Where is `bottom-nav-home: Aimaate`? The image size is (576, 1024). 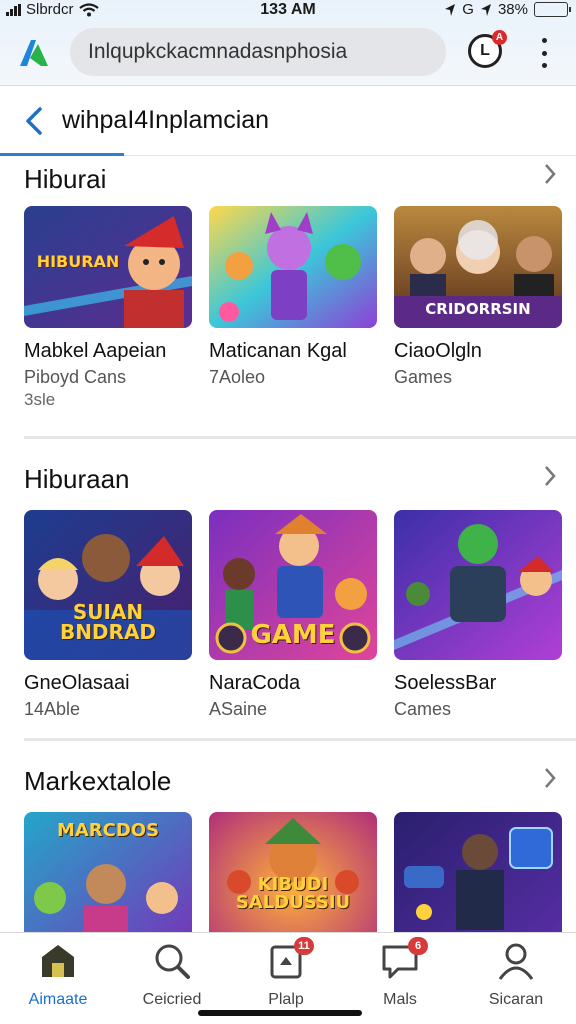
bottom-nav-home: Aimaate is located at coordinates (58, 976).